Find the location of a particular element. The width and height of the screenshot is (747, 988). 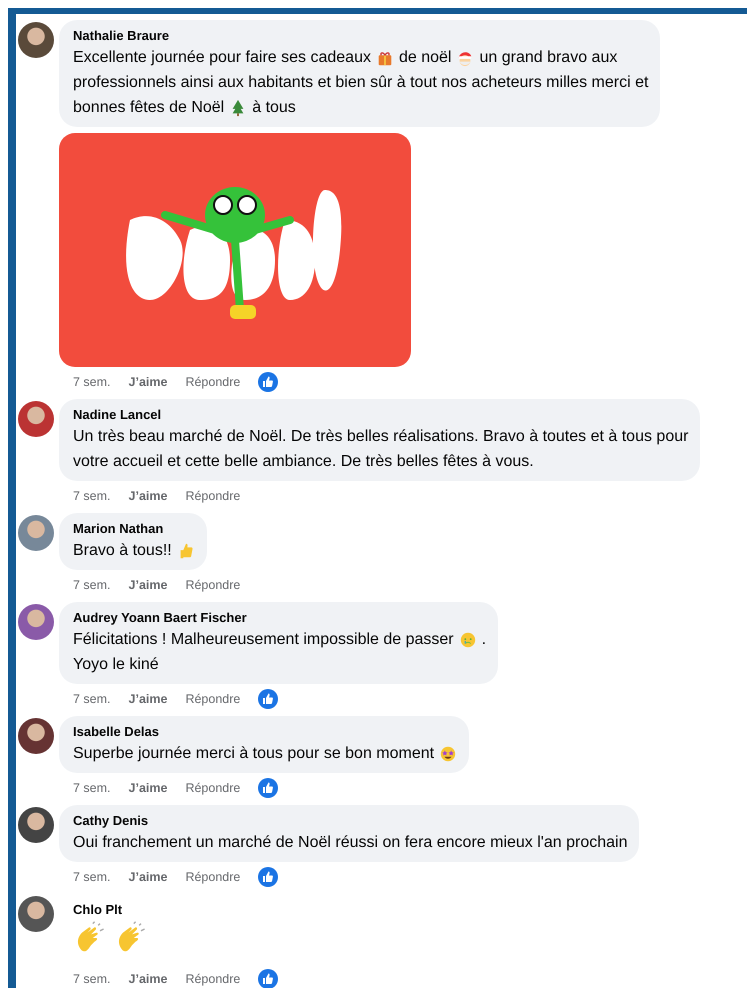

comment-text: à tous is located at coordinates (274, 108).